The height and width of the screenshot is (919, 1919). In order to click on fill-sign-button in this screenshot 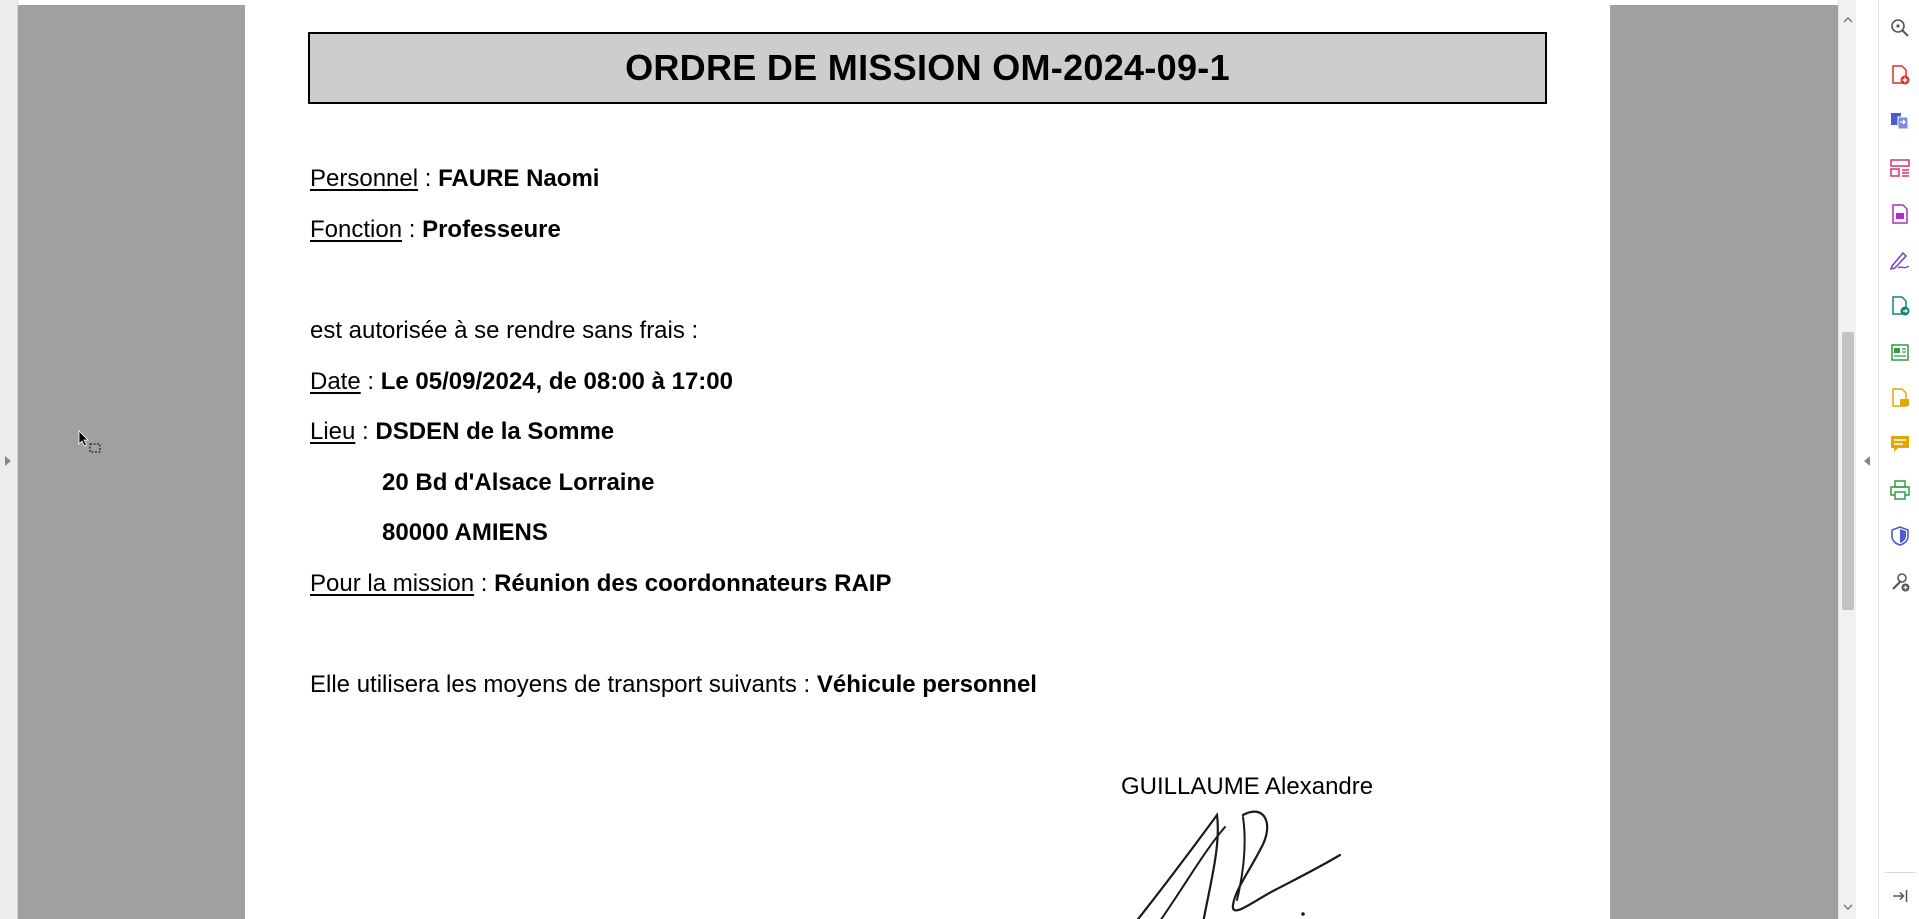, I will do `click(1900, 260)`.